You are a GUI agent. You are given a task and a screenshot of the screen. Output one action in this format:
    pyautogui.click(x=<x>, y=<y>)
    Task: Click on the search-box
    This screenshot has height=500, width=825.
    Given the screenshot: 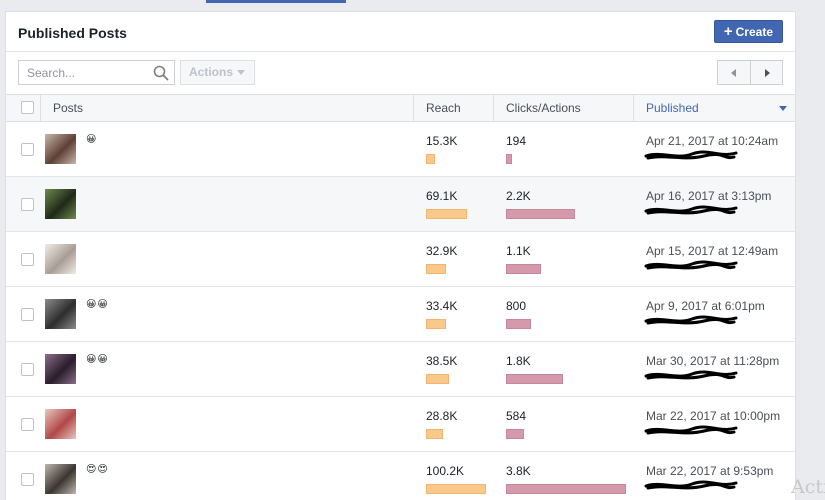 What is the action you would take?
    pyautogui.click(x=96, y=72)
    